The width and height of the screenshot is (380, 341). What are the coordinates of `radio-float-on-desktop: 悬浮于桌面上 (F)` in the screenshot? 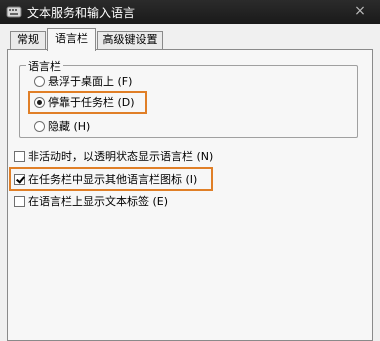 It's located at (83, 81).